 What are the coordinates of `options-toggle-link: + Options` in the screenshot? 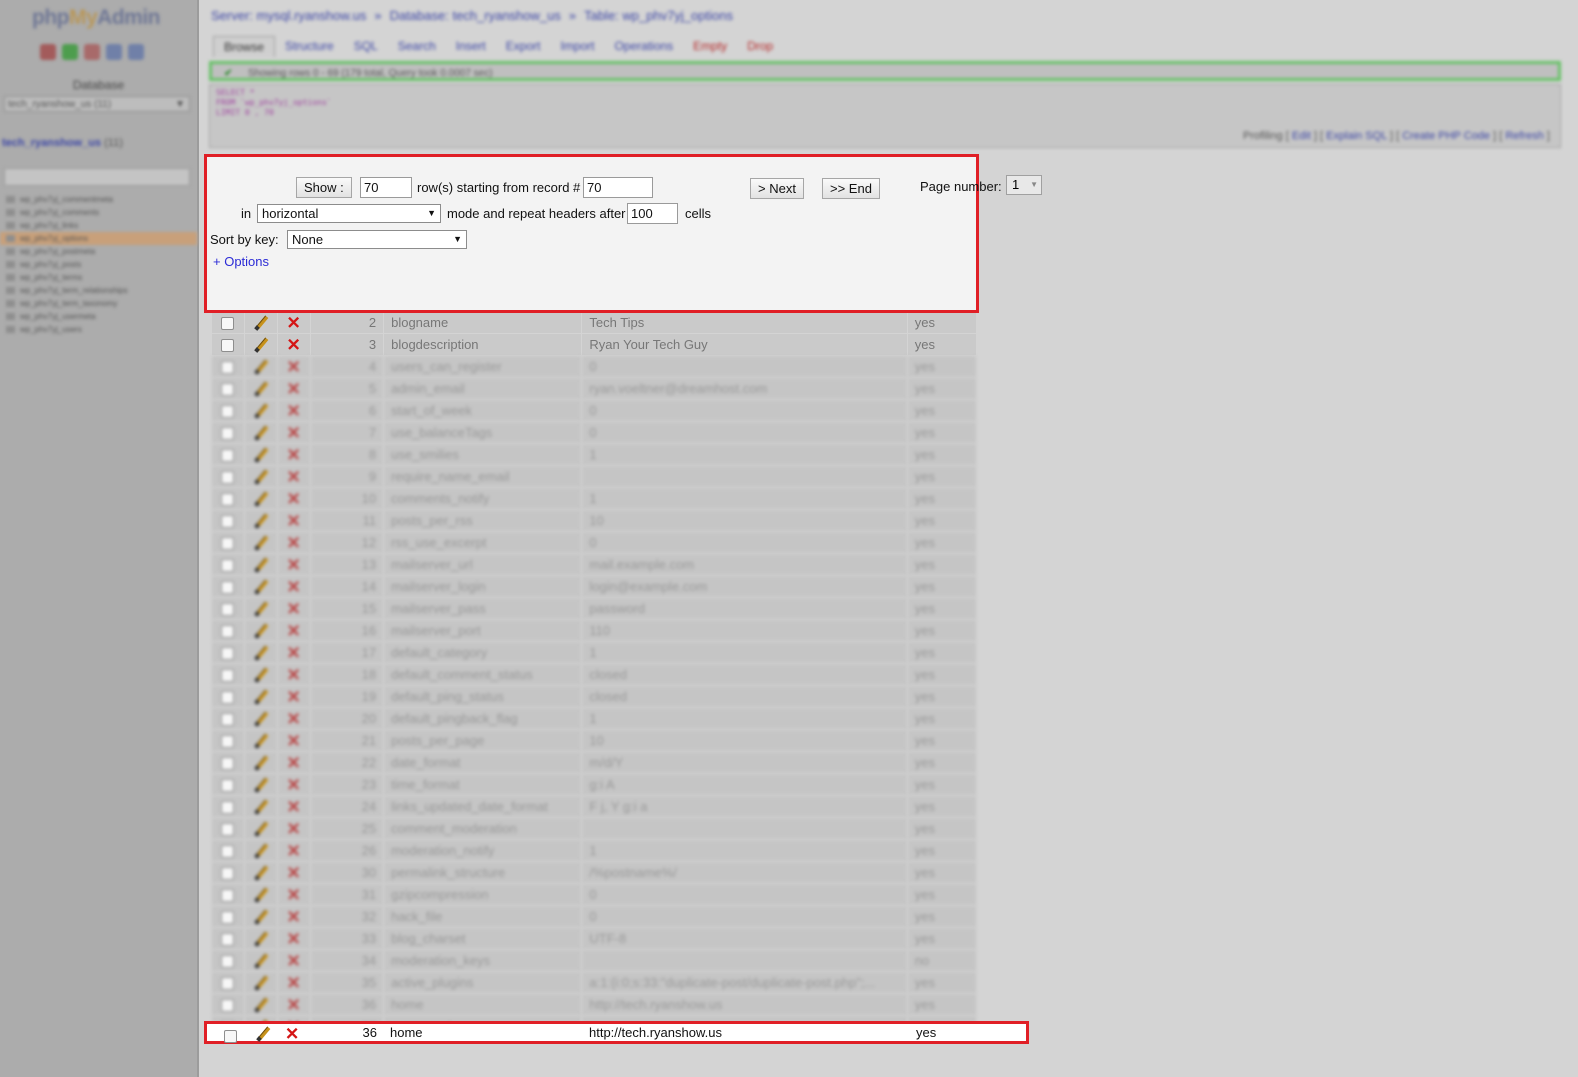 It's located at (241, 261).